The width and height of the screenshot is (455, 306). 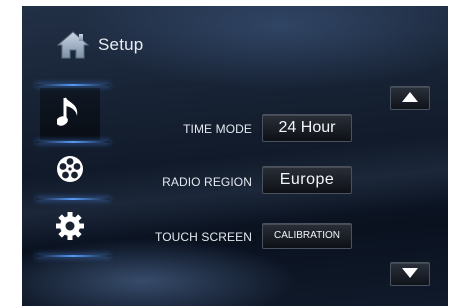 I want to click on touch-screen-label: TOUCH SCREEN, so click(x=203, y=237).